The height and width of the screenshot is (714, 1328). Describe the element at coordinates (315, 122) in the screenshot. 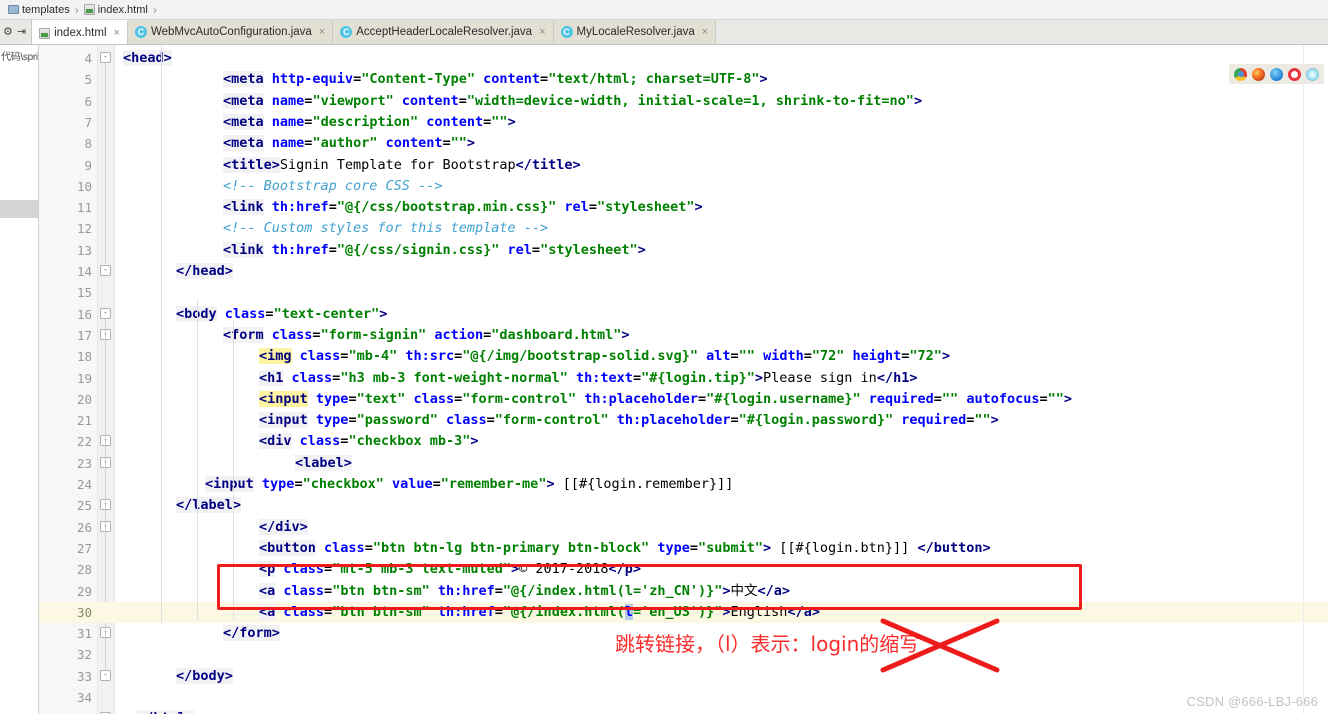

I see `code-line: <meta name="description" content="">` at that location.